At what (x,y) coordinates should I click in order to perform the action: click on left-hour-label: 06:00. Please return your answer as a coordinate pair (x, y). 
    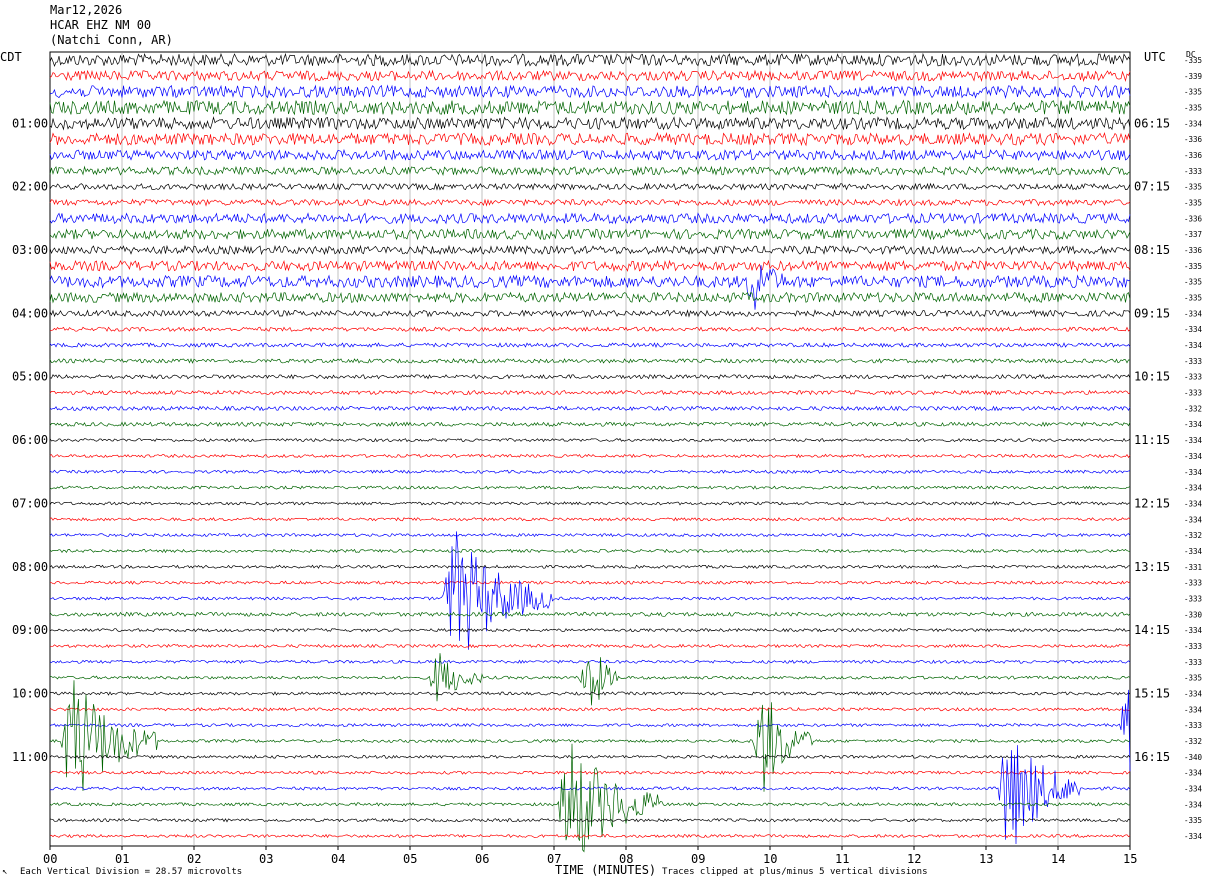
    Looking at the image, I should click on (30, 440).